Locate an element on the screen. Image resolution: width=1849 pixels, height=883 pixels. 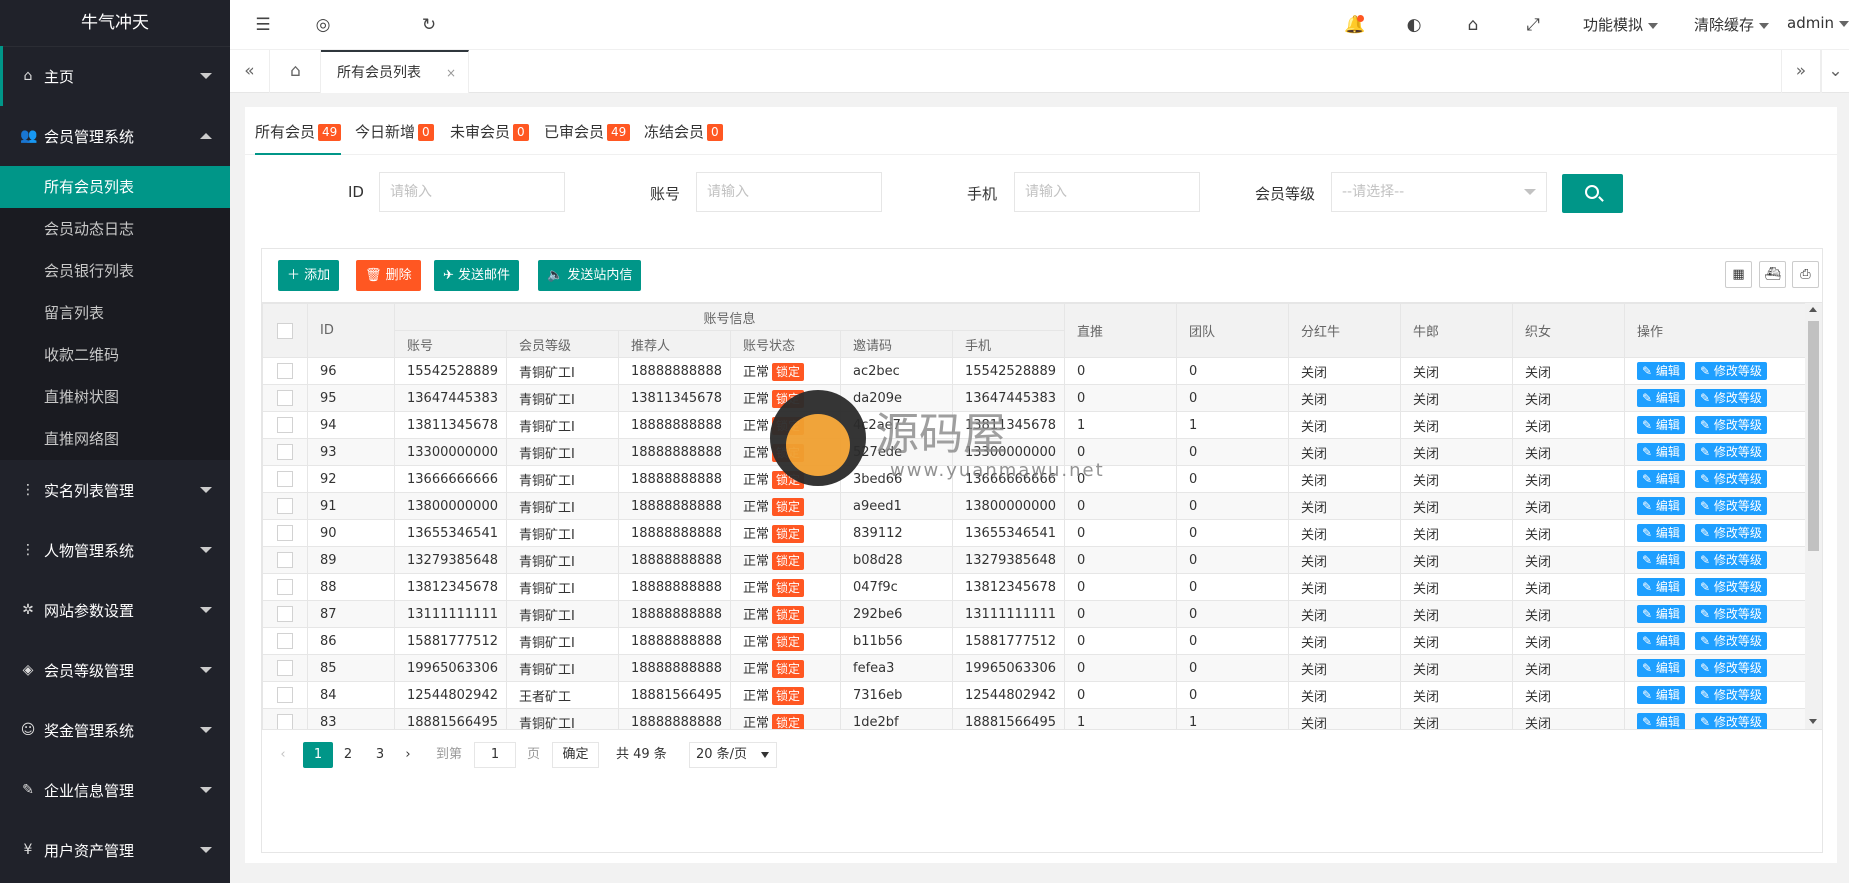
select-all-checkbox is located at coordinates (285, 330).